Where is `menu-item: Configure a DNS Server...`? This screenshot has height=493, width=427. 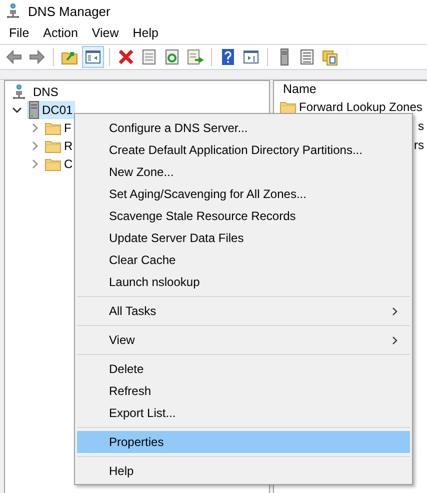
menu-item: Configure a DNS Server... is located at coordinates (243, 128).